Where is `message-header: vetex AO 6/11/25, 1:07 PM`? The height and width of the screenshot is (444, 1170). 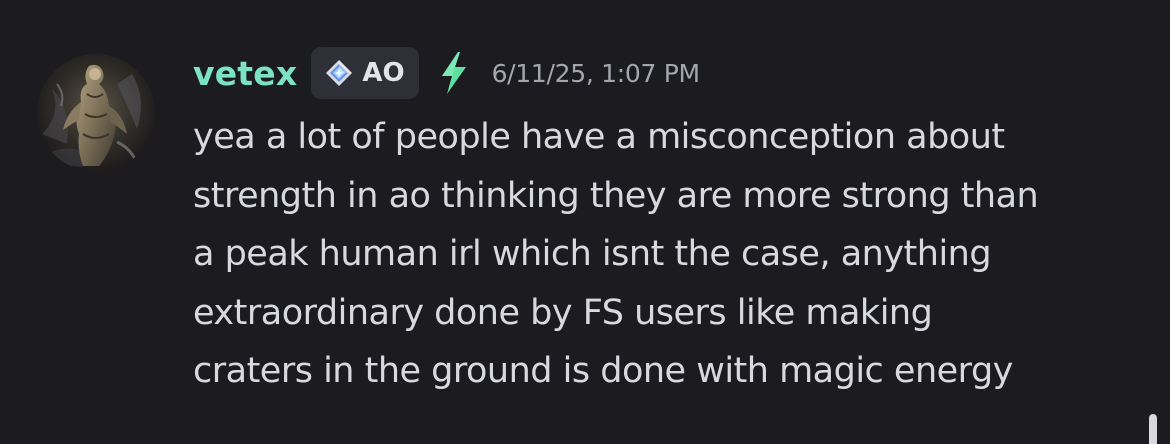 message-header: vetex AO 6/11/25, 1:07 PM is located at coordinates (446, 73).